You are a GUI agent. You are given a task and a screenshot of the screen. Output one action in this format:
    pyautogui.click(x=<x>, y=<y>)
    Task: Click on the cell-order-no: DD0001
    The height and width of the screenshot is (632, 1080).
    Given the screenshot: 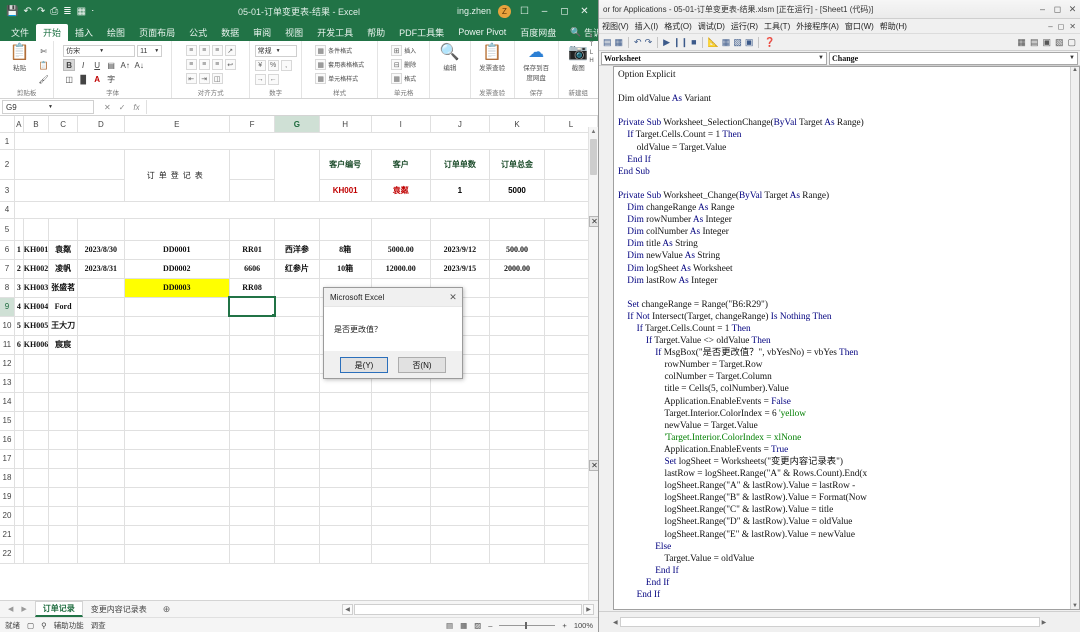 What is the action you would take?
    pyautogui.click(x=176, y=249)
    